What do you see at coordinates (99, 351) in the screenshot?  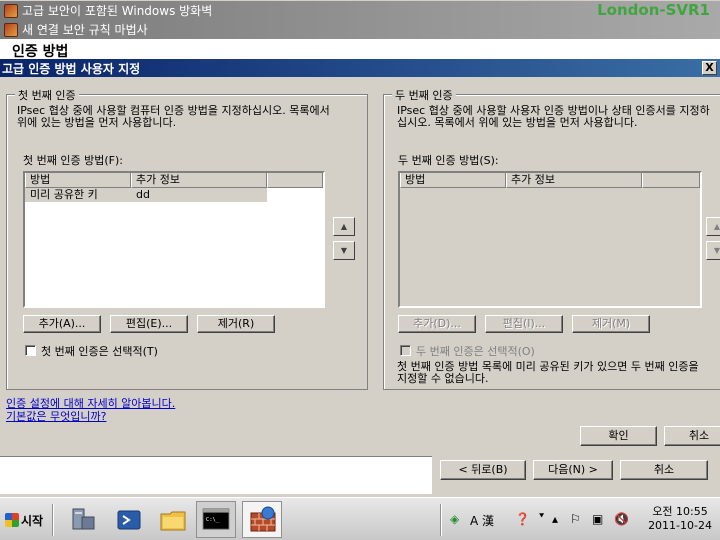 I see `first-auth-optional-label: 첫 번째 인증은 선택적(T)` at bounding box center [99, 351].